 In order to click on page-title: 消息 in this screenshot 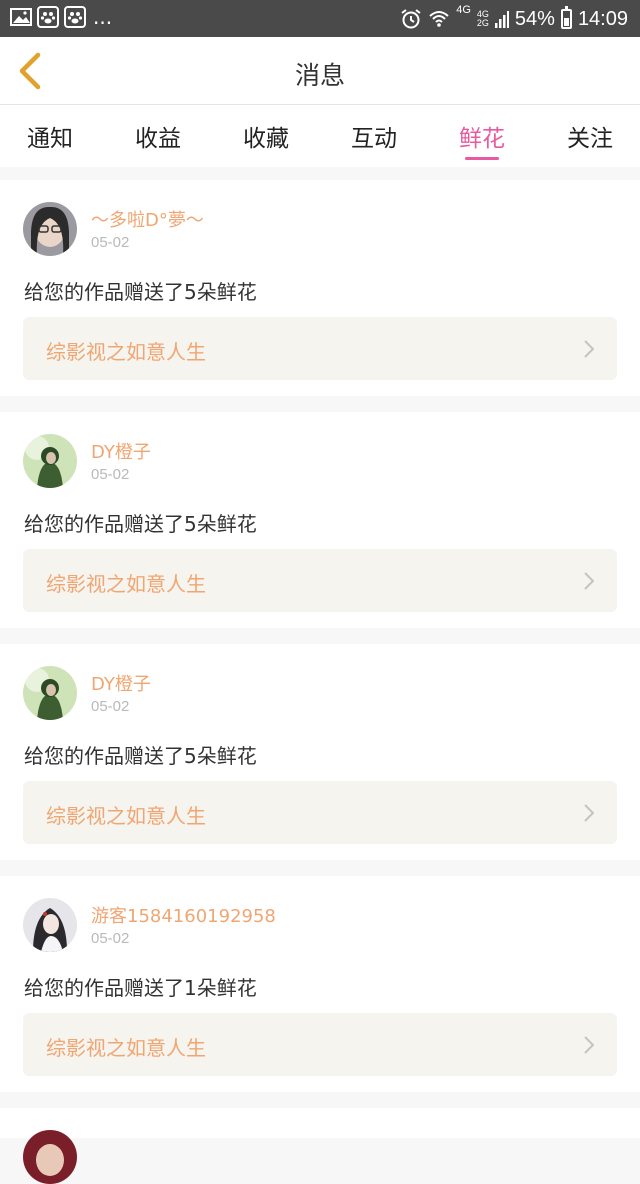, I will do `click(319, 75)`.